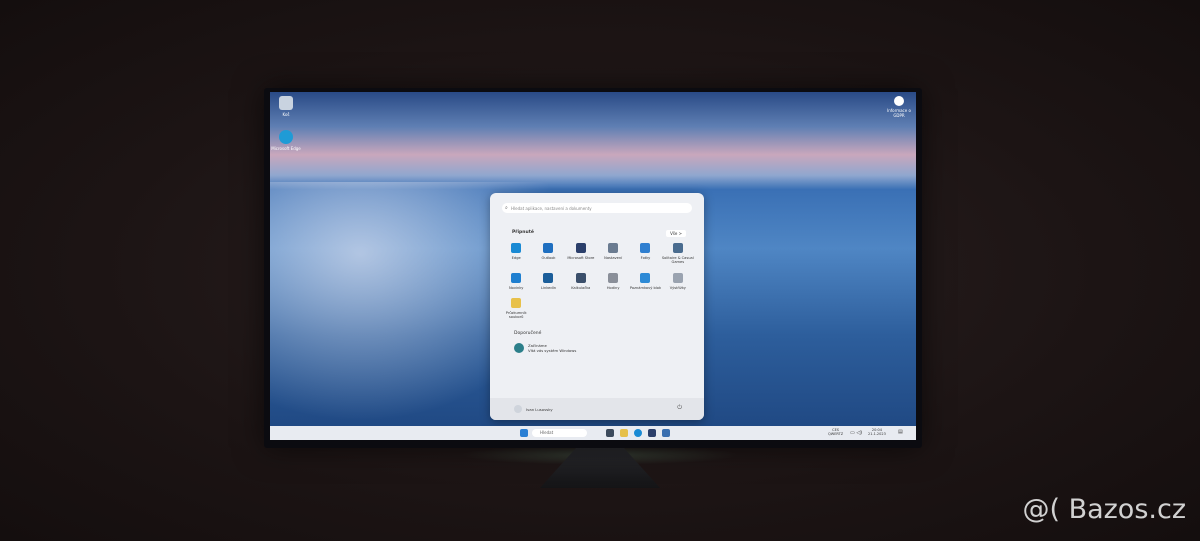  I want to click on app-label: Novinky, so click(516, 287).